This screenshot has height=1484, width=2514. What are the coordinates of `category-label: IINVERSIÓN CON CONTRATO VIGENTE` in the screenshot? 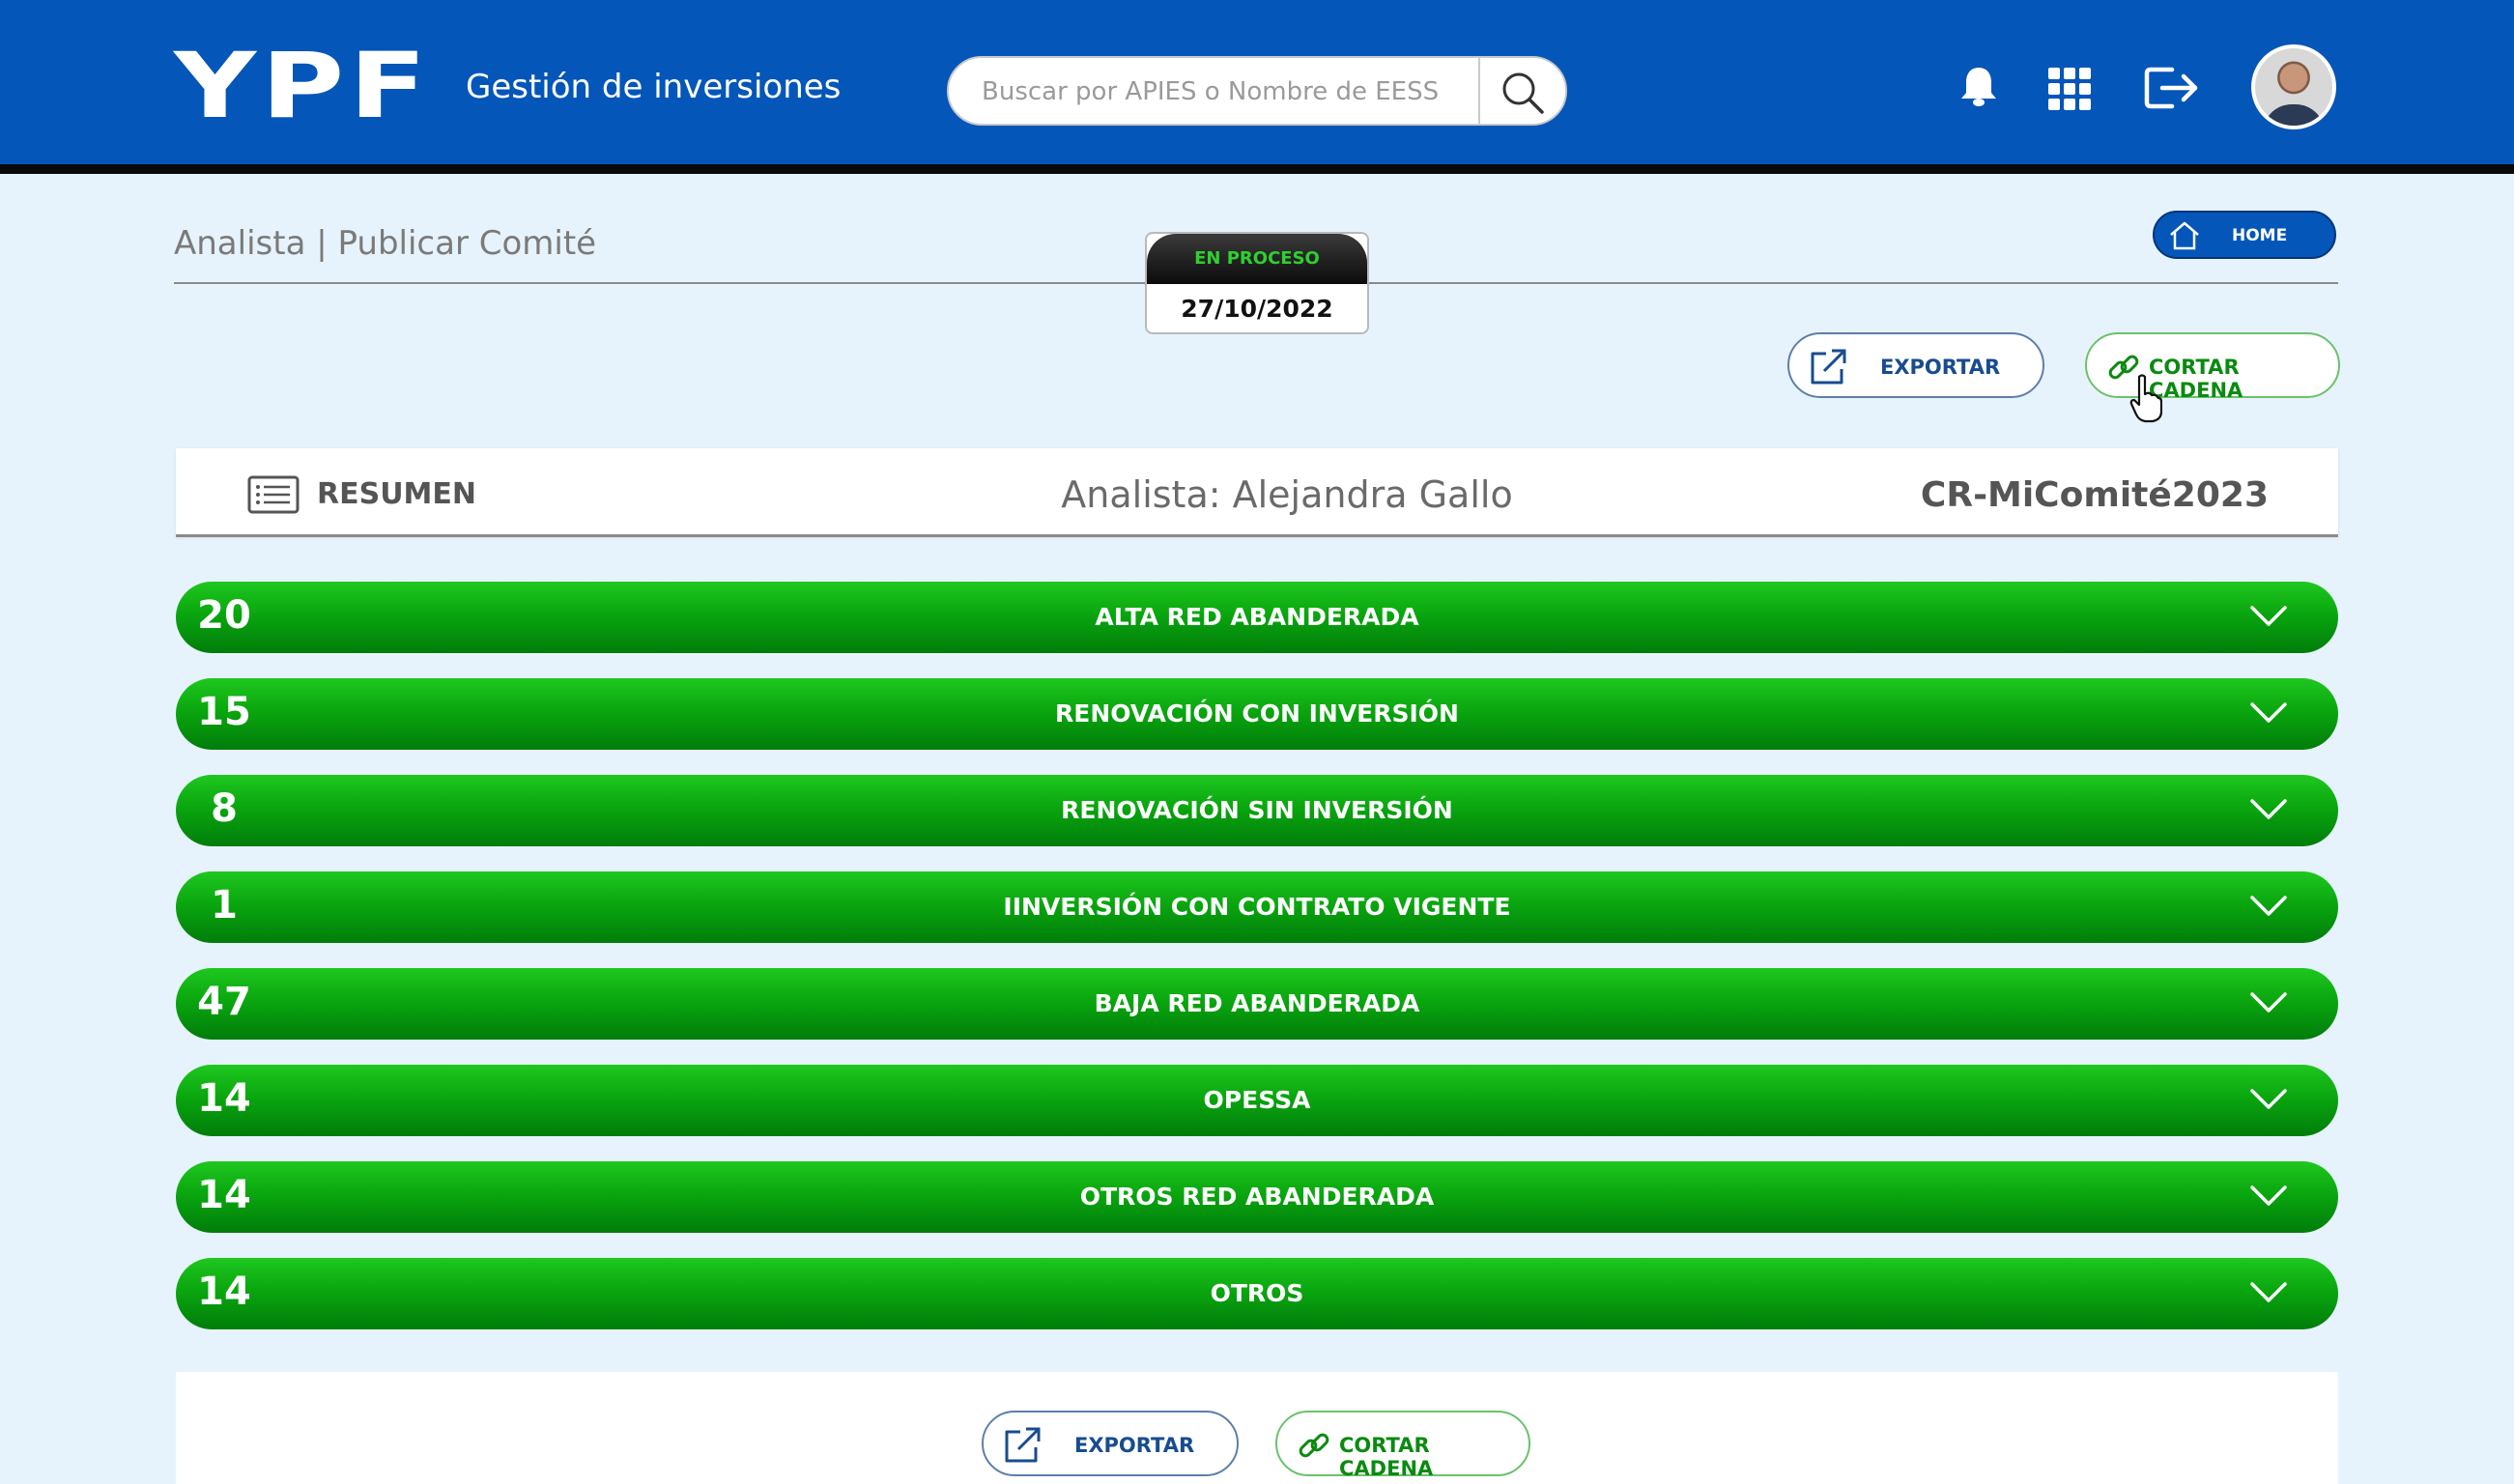 It's located at (1257, 907).